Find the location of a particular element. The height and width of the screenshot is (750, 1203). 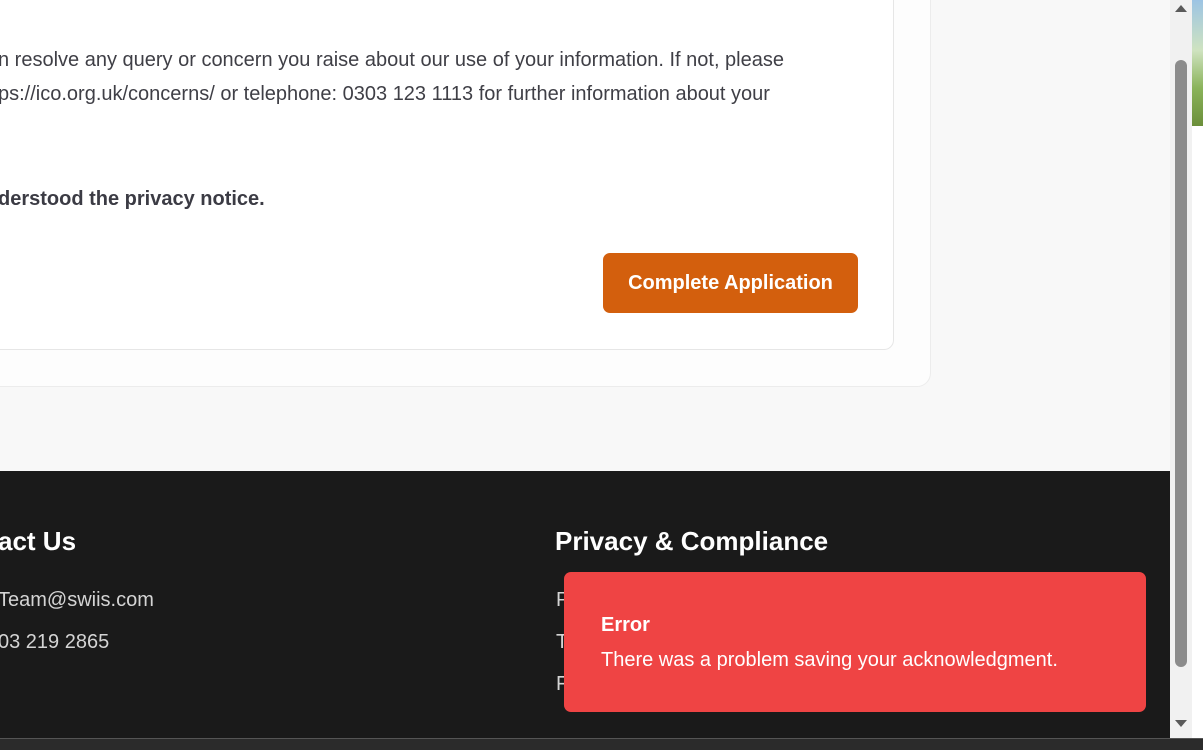

complete-application-button: Complete Application is located at coordinates (730, 283).